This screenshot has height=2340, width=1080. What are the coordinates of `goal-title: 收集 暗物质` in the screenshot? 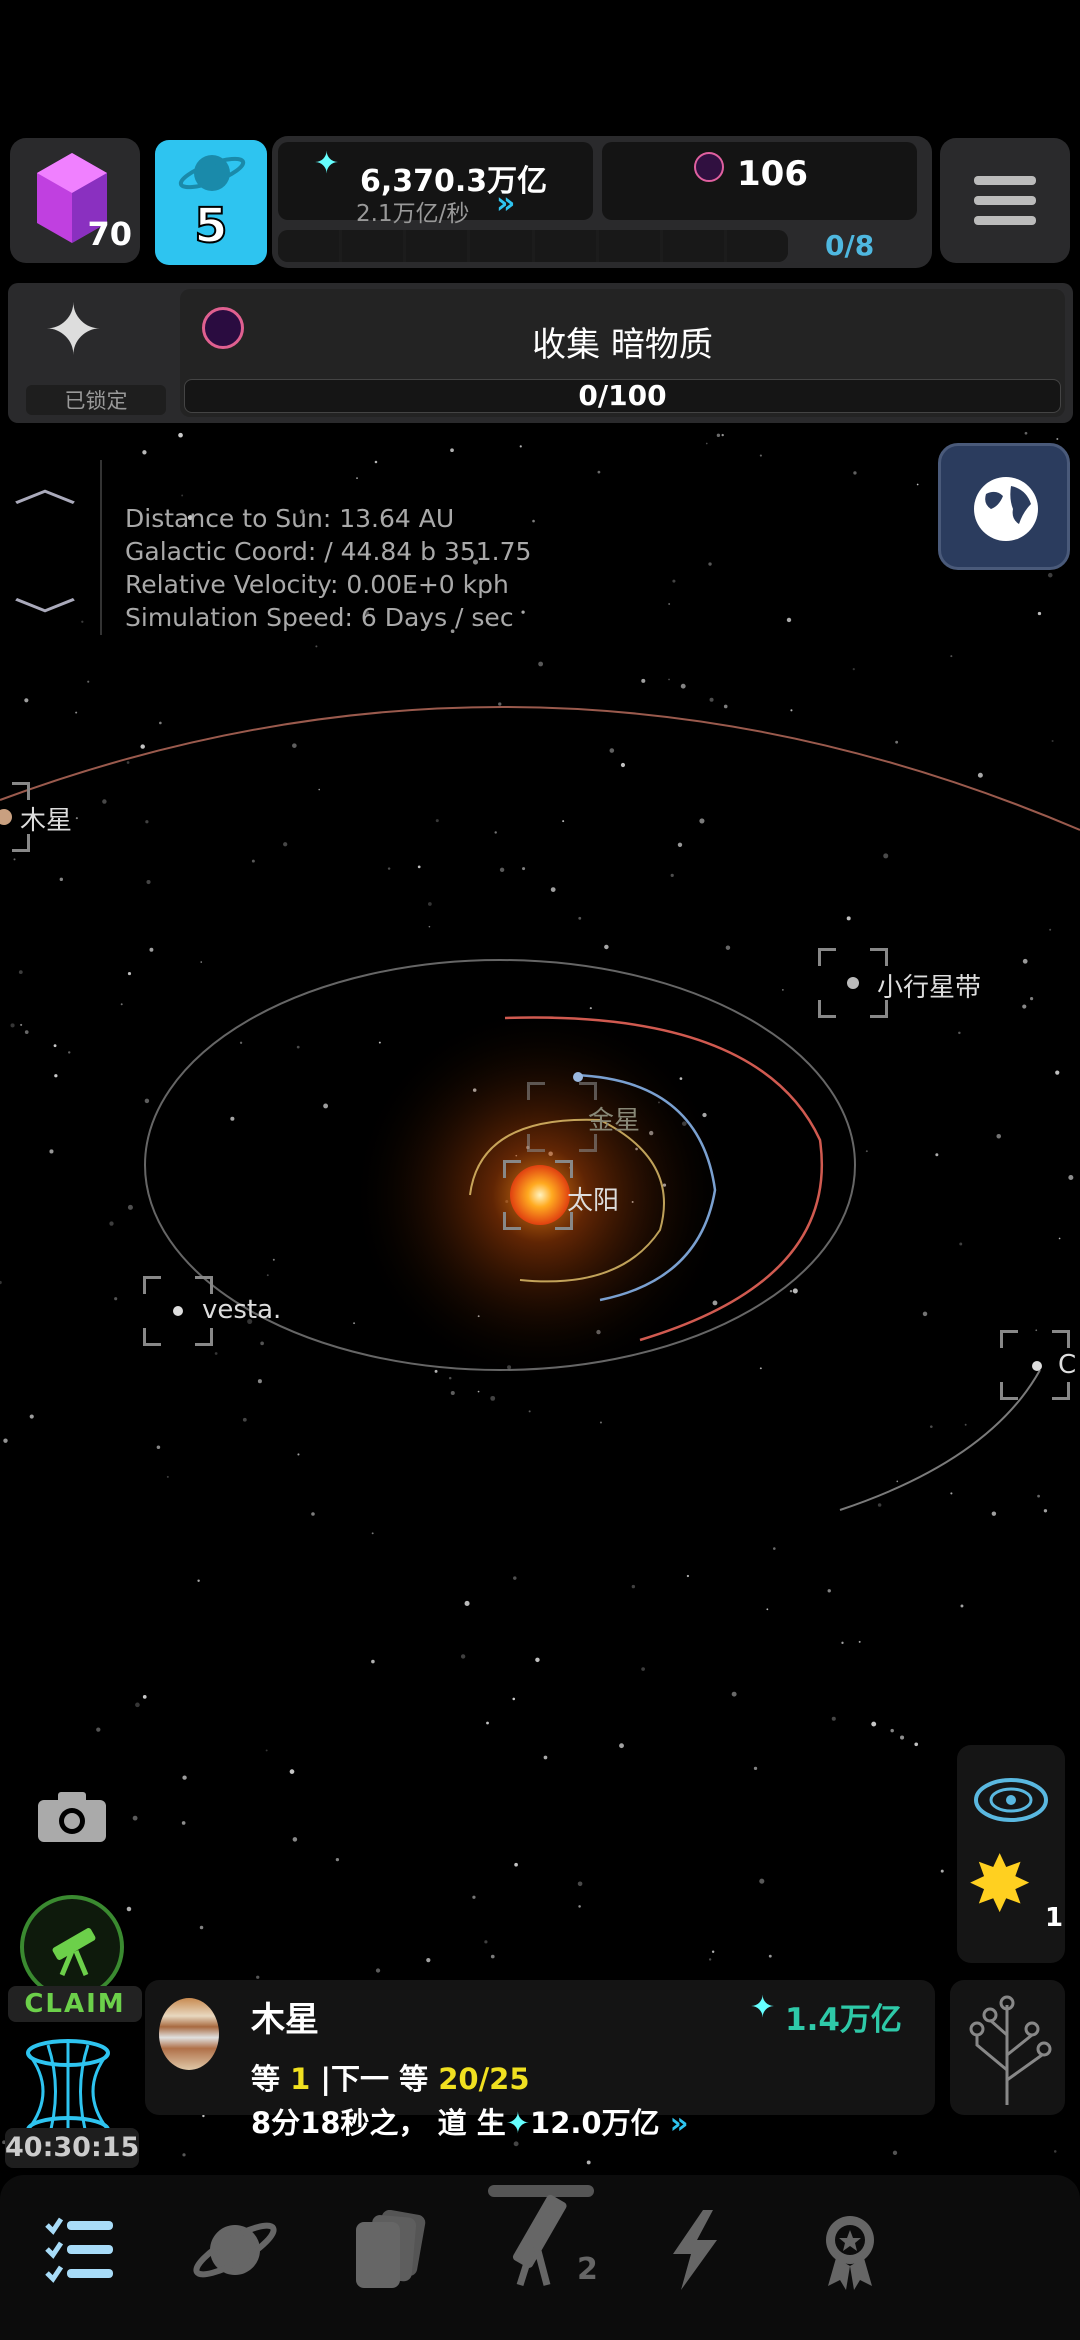 It's located at (622, 345).